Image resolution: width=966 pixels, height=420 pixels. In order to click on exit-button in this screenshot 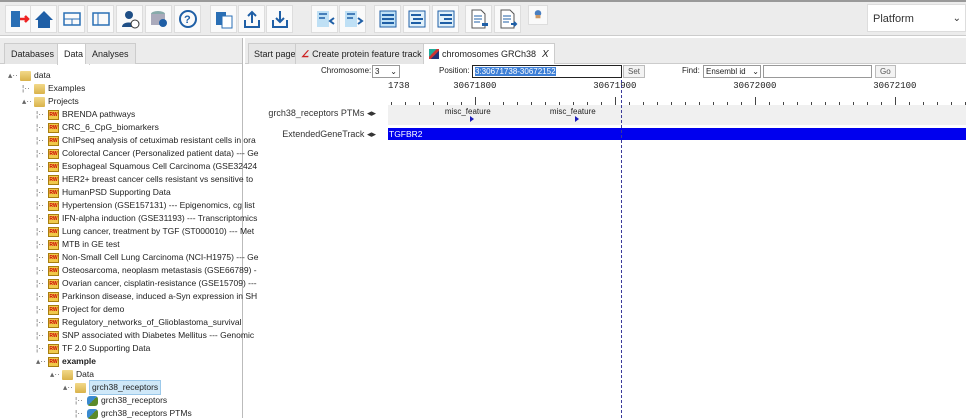, I will do `click(18, 19)`.